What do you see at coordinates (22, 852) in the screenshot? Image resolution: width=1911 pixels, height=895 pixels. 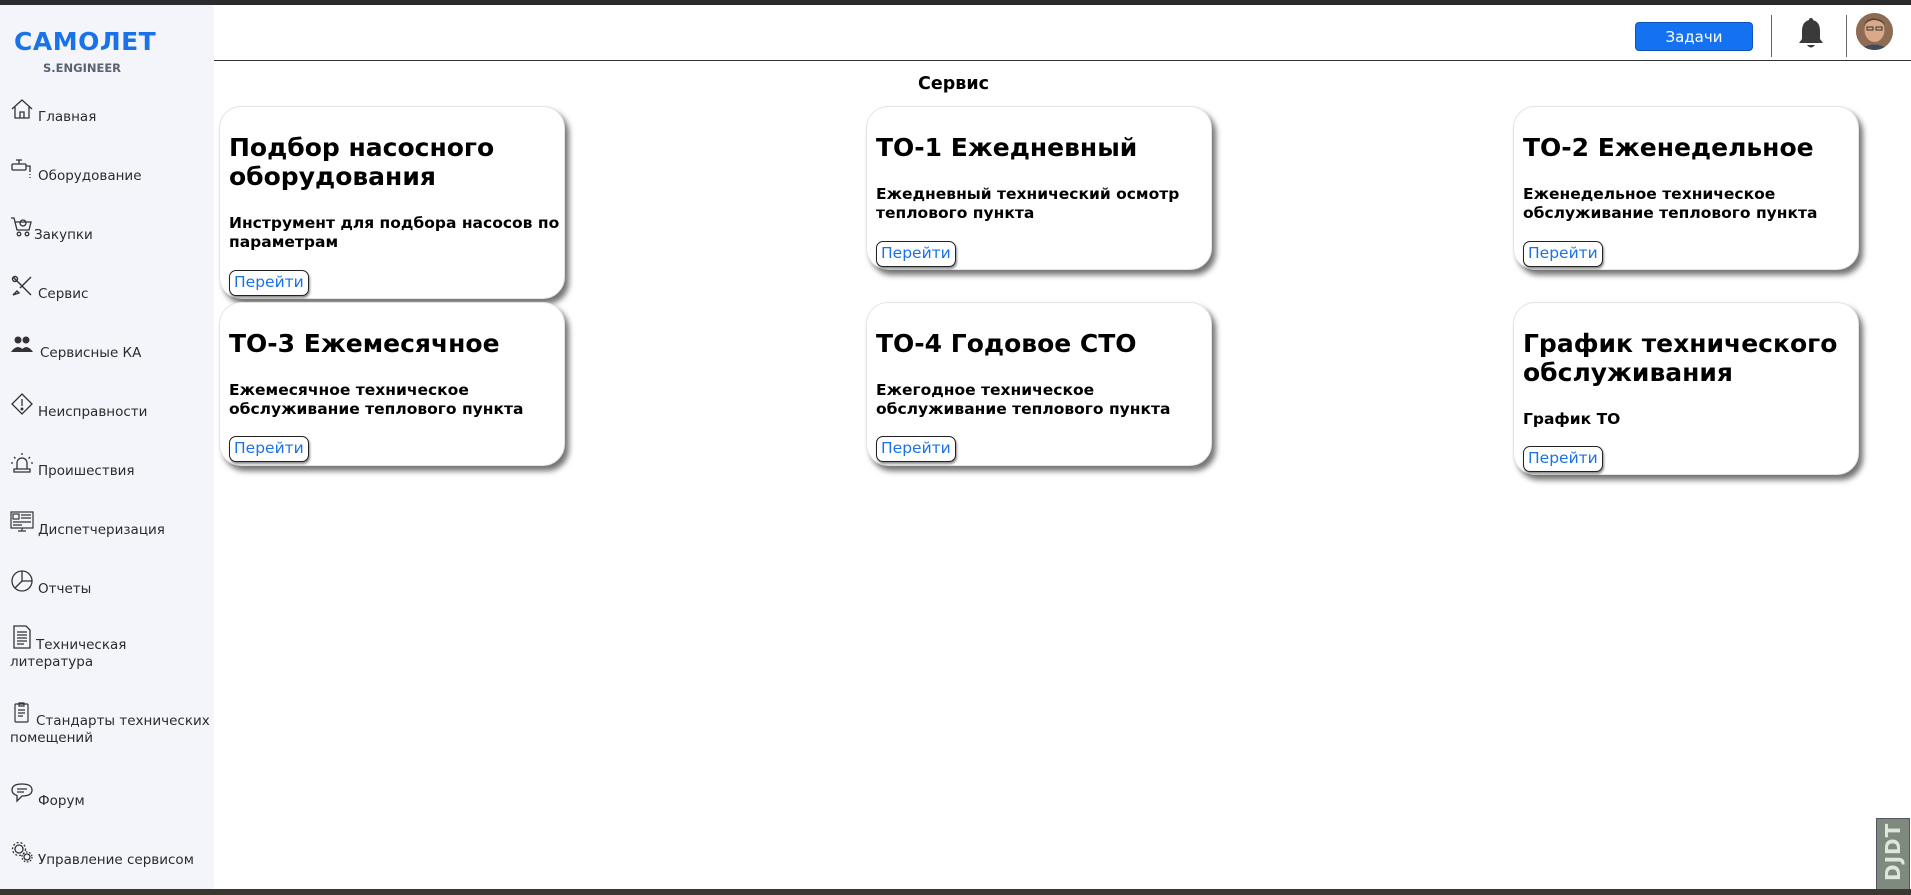 I see `gears-icon` at bounding box center [22, 852].